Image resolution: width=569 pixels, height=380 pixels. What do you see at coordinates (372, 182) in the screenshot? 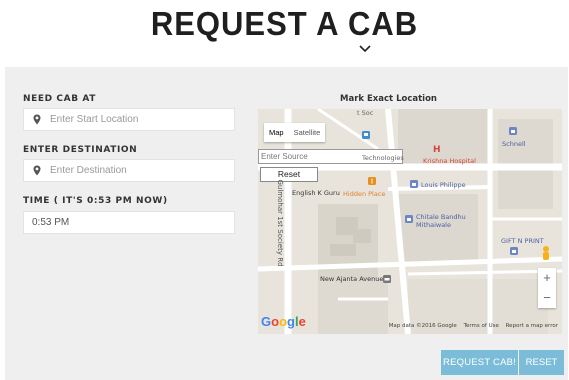
I see `restaurant-icon` at bounding box center [372, 182].